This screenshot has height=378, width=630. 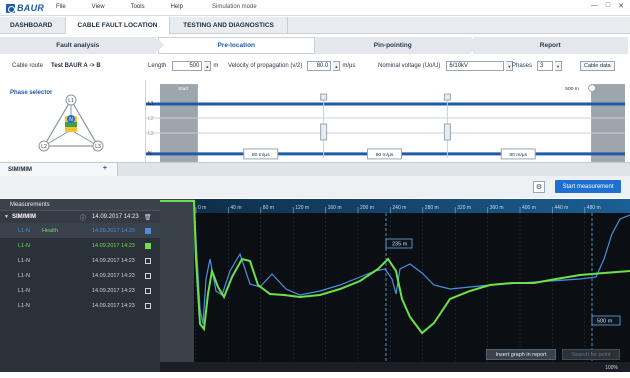 I want to click on line-label-l2: L2, so click(x=151, y=119).